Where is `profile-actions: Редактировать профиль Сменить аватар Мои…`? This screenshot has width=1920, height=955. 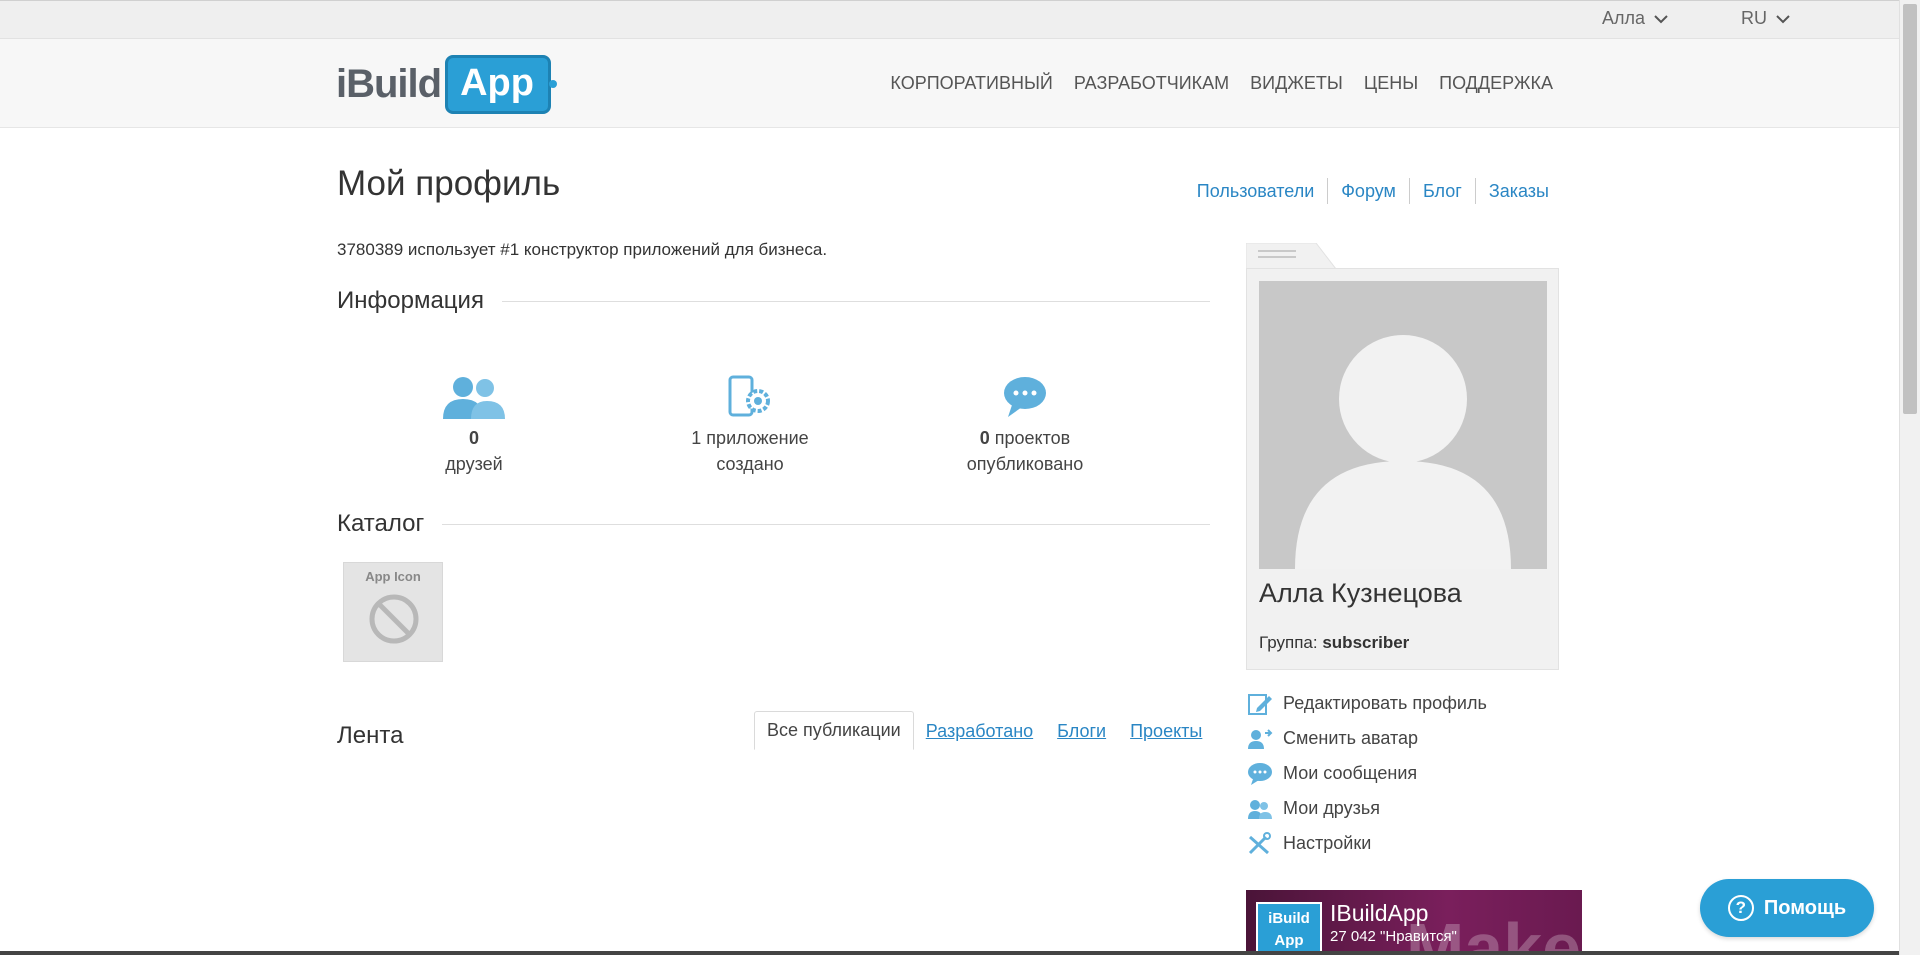
profile-actions: Редактировать профиль Сменить аватар Мои… is located at coordinates (1367, 773).